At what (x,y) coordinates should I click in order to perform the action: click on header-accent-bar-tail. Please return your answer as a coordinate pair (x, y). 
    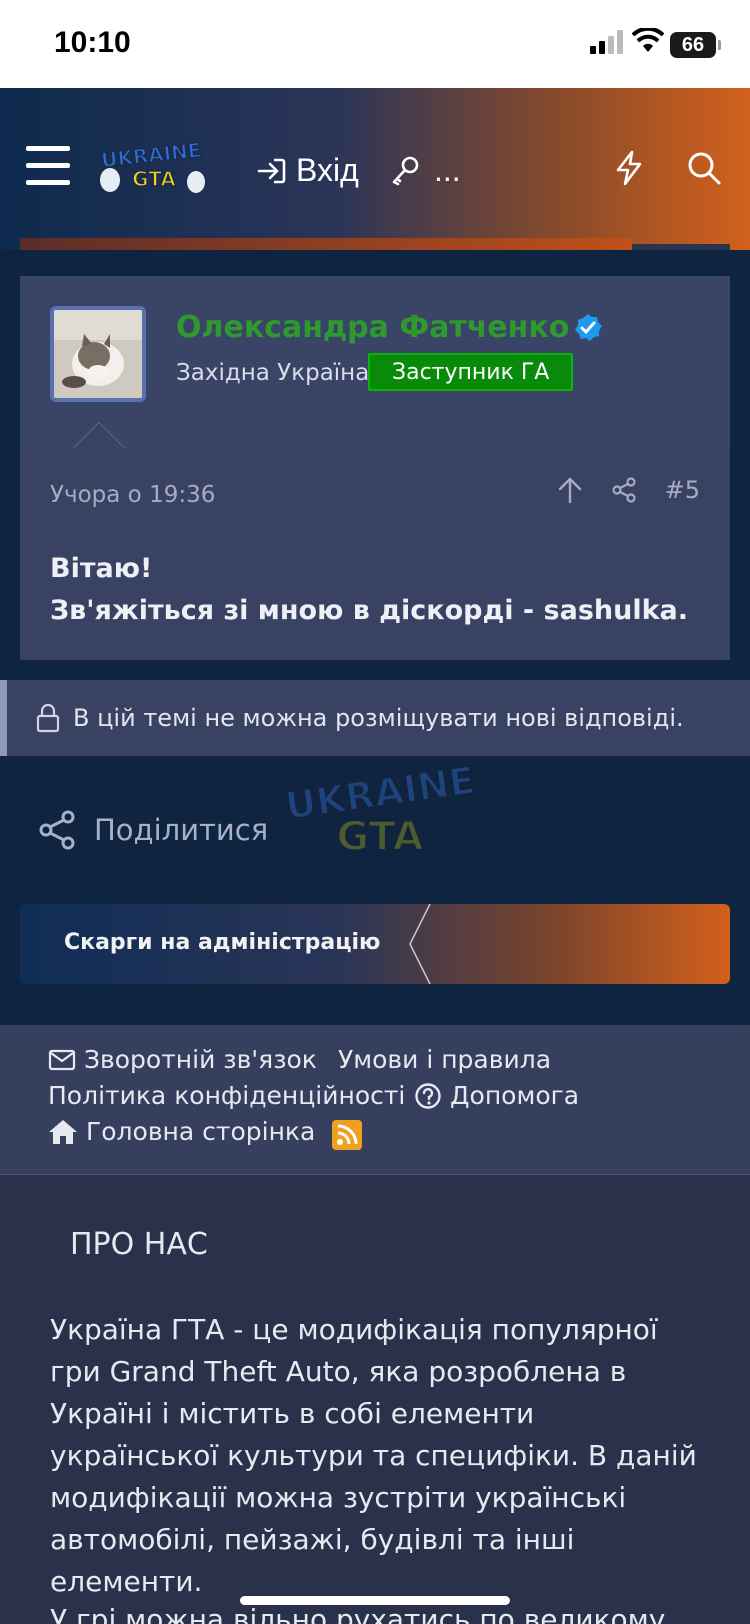
    Looking at the image, I should click on (681, 247).